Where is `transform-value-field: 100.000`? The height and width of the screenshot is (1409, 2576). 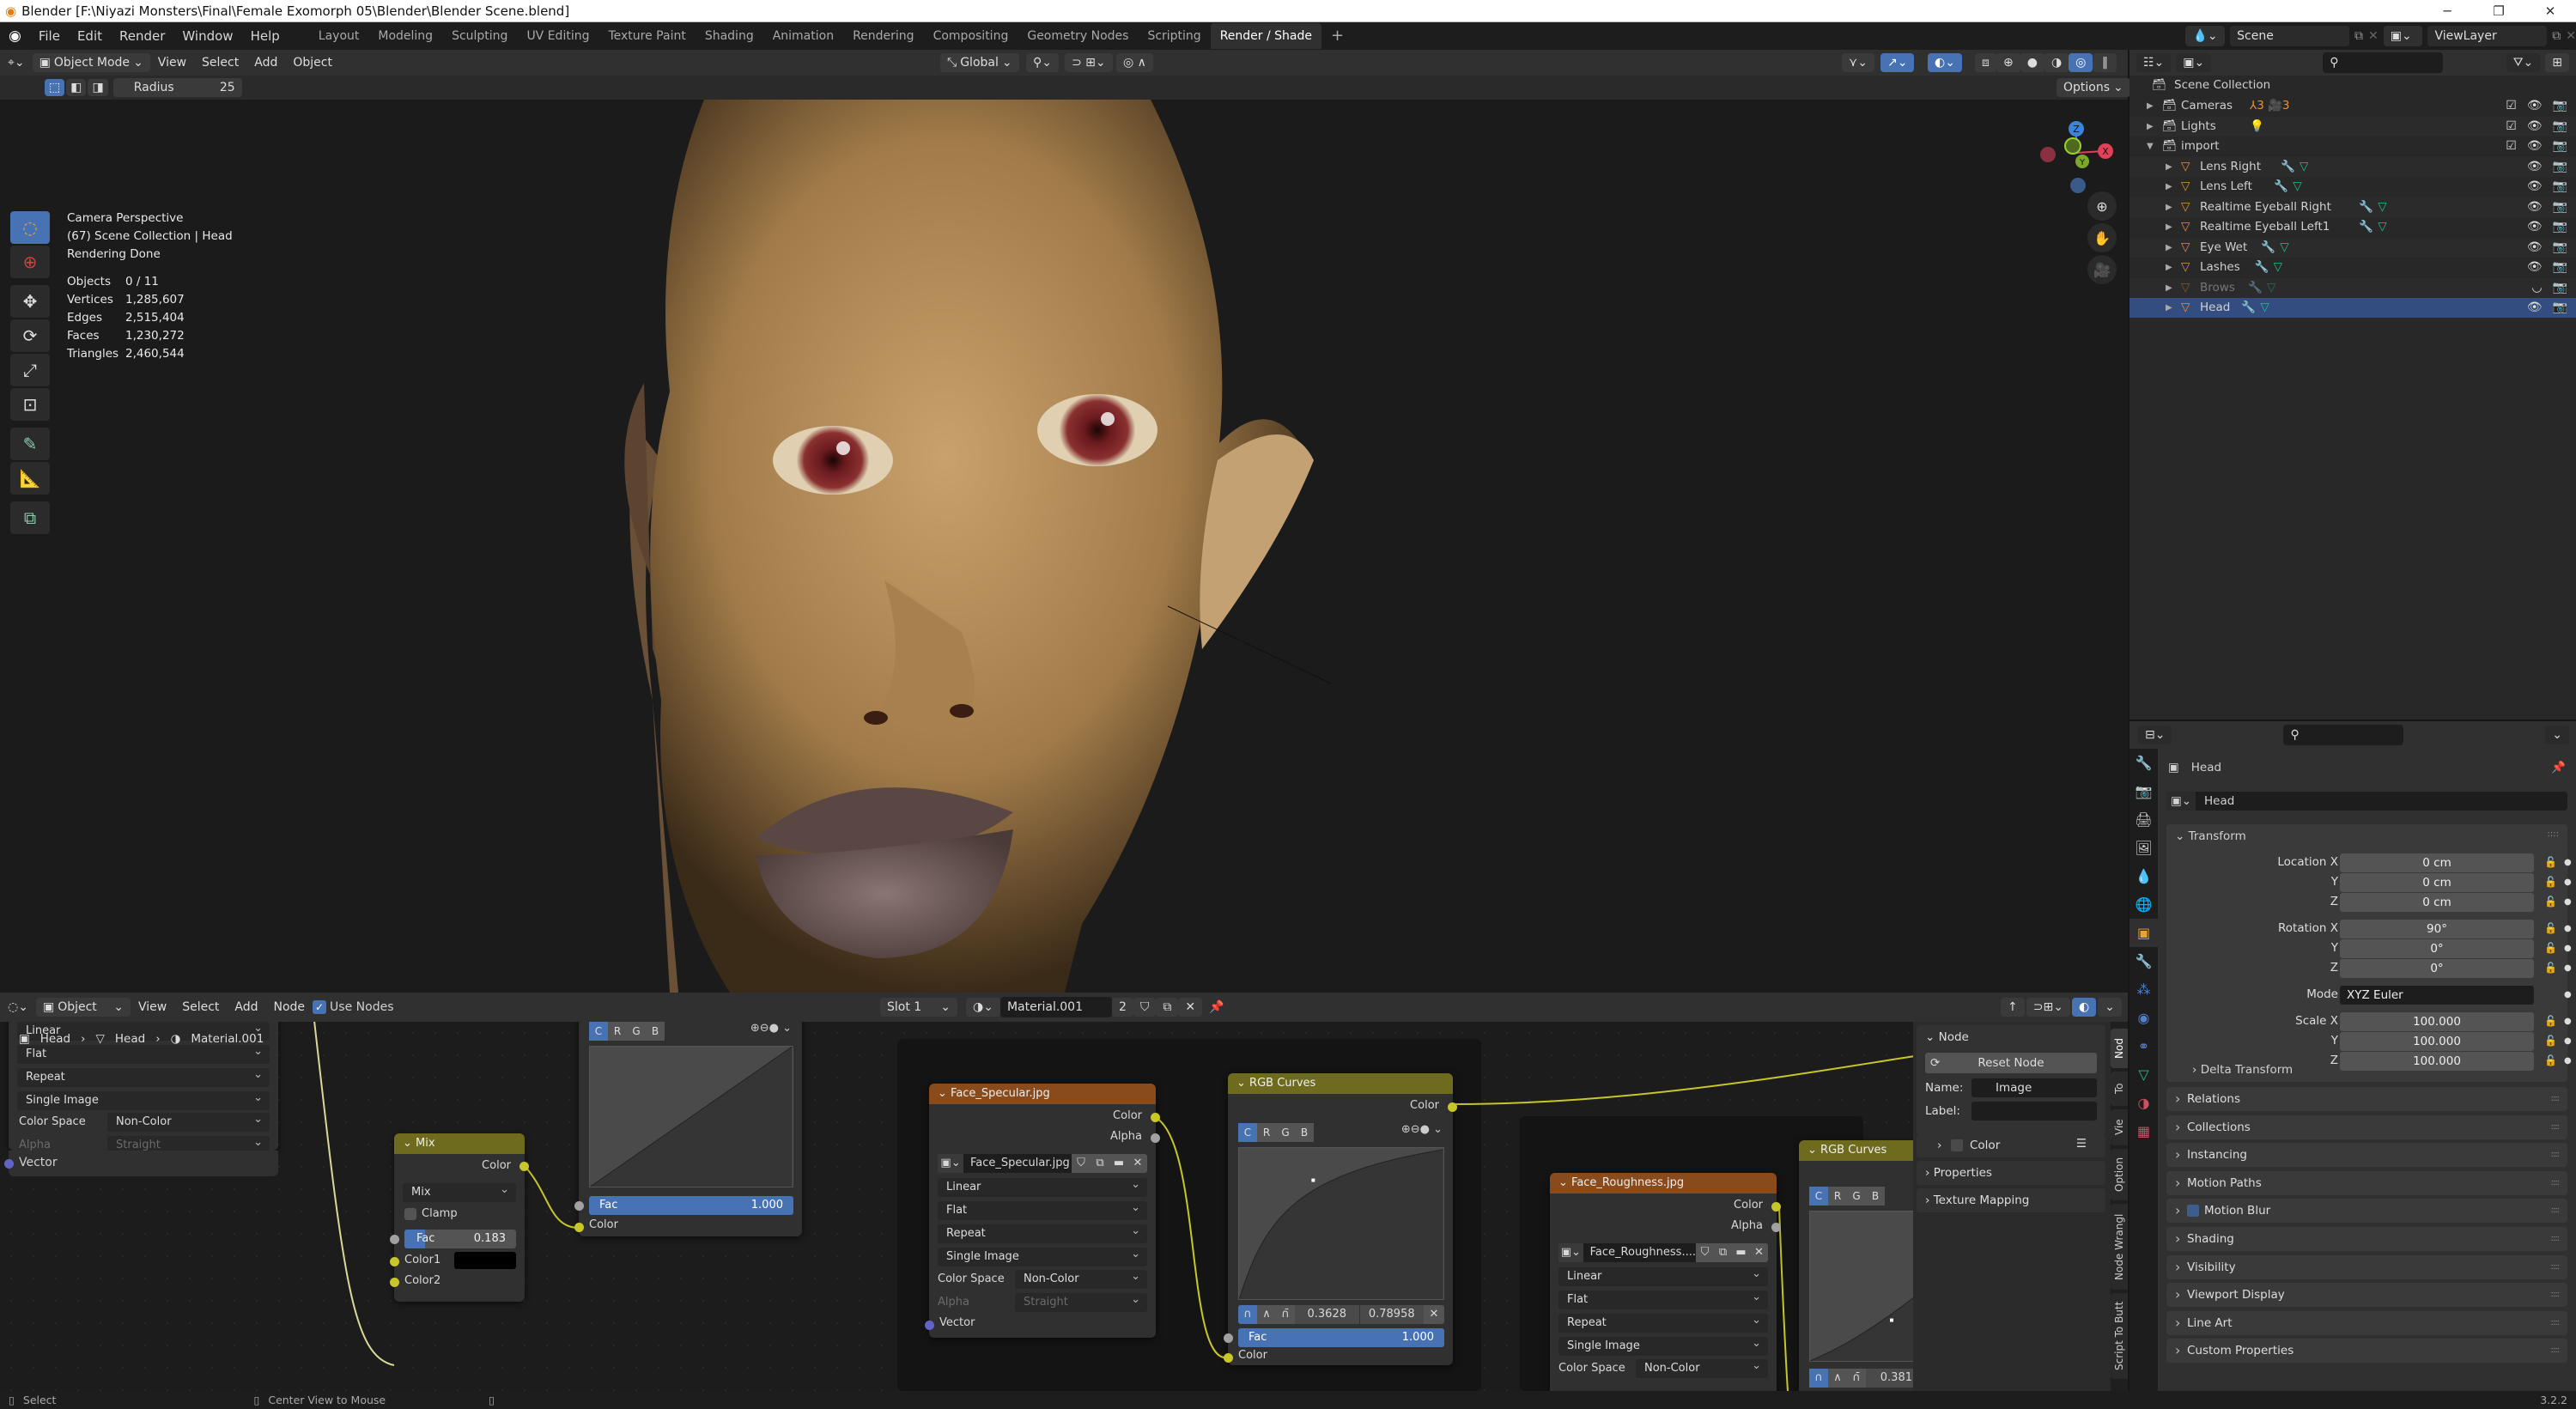 transform-value-field: 100.000 is located at coordinates (2437, 1061).